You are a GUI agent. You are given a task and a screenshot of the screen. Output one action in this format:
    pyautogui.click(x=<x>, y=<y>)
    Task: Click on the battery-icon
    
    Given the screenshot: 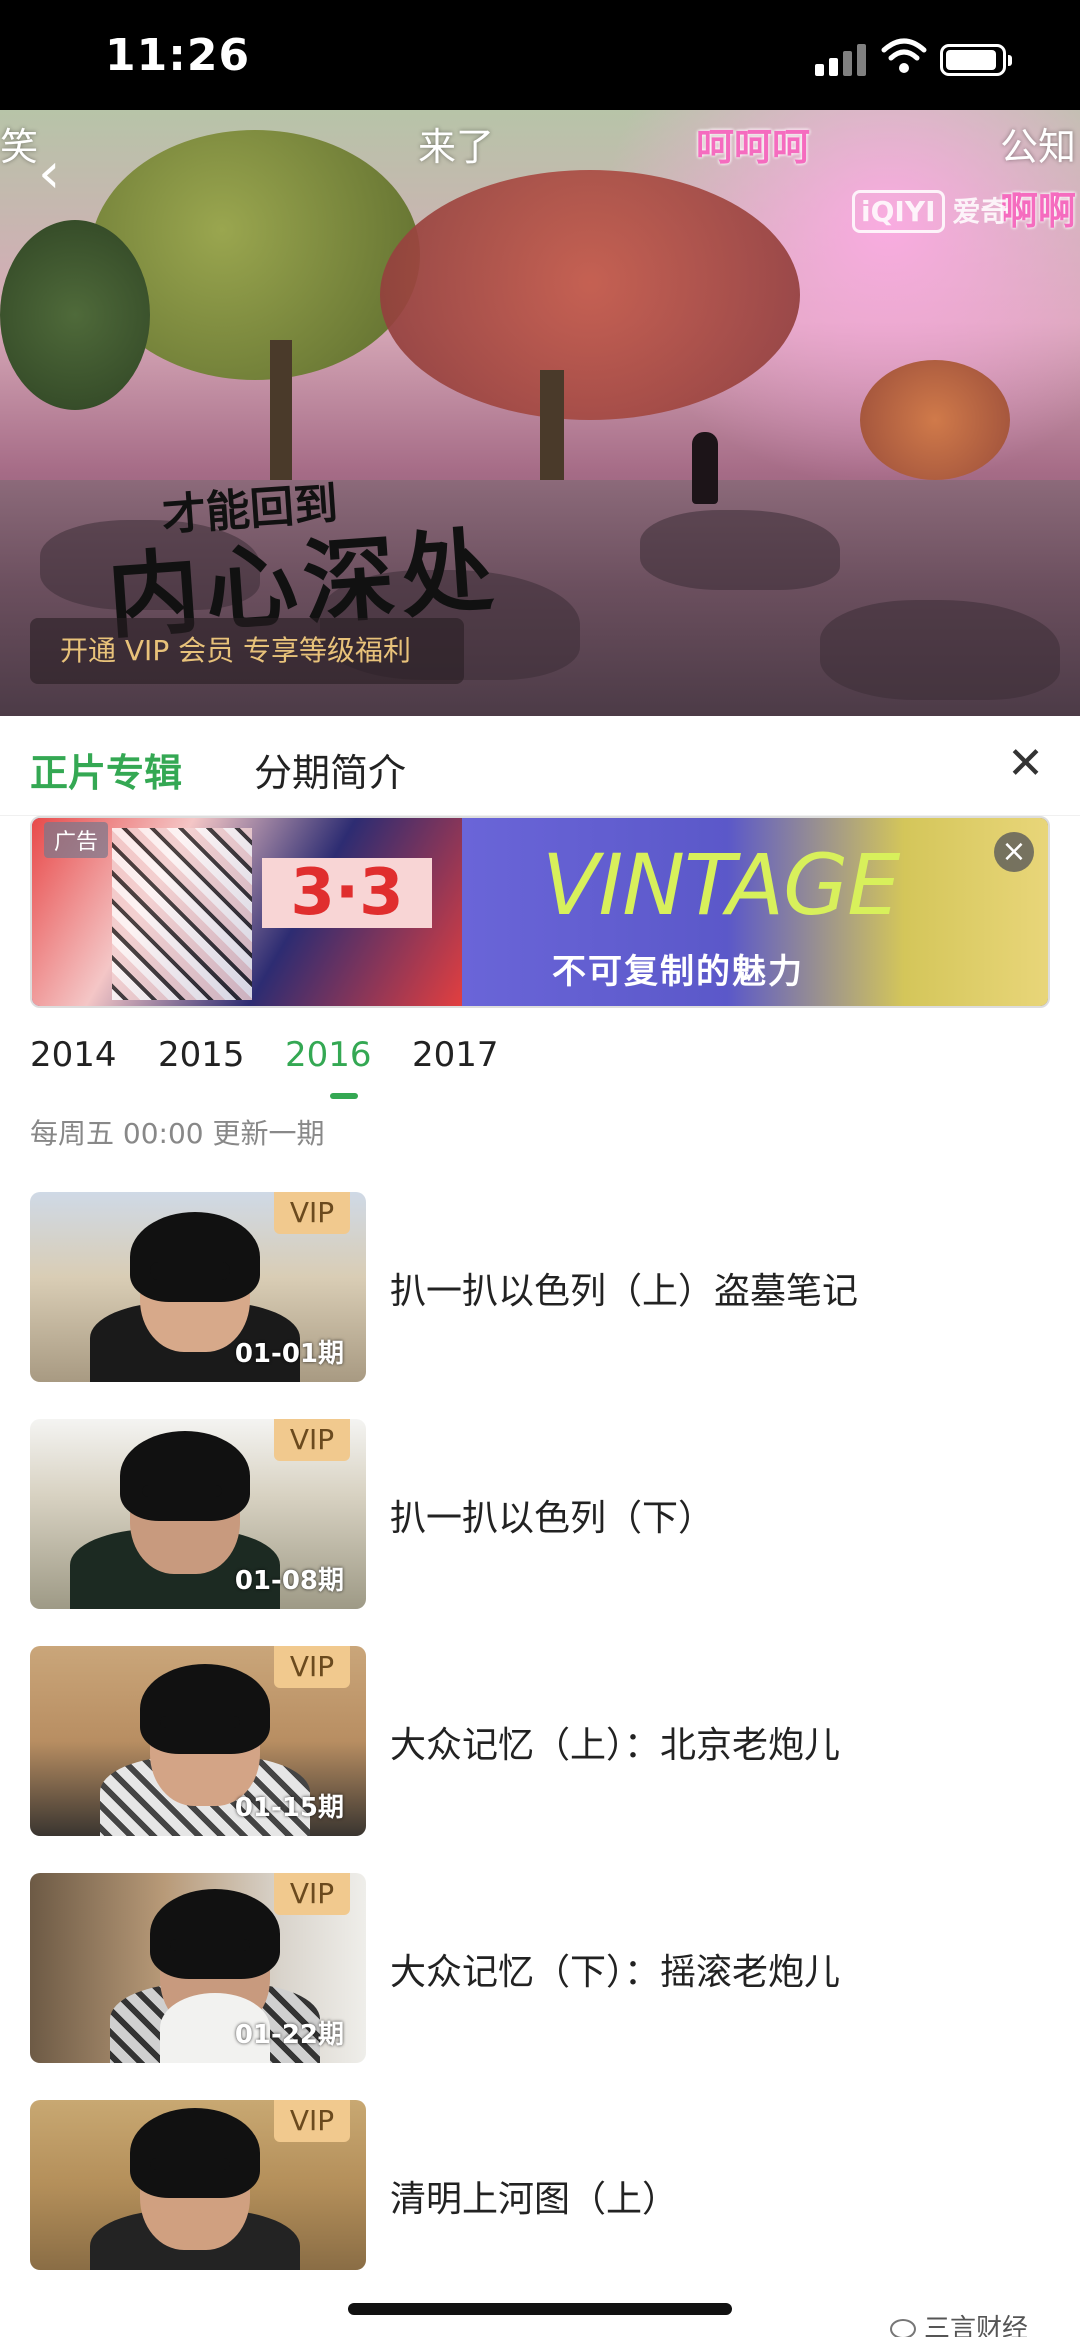 What is the action you would take?
    pyautogui.click(x=976, y=60)
    